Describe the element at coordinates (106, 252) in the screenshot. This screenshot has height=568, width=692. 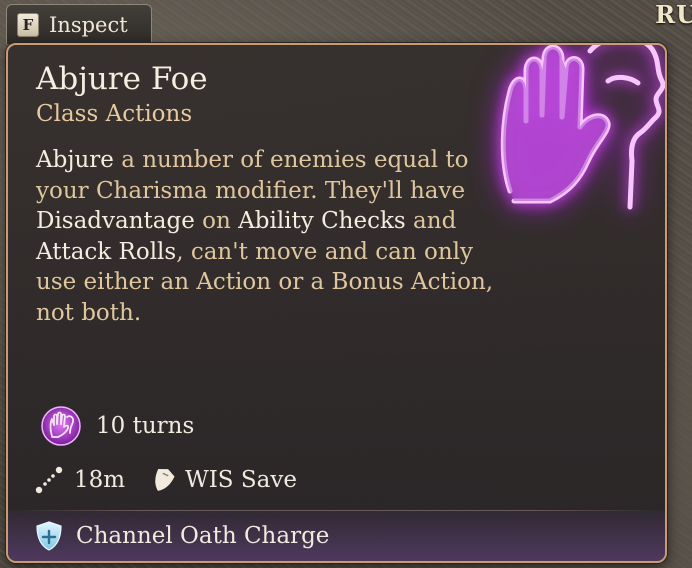
I see `keyword-attack-rolls: Attack Rolls` at that location.